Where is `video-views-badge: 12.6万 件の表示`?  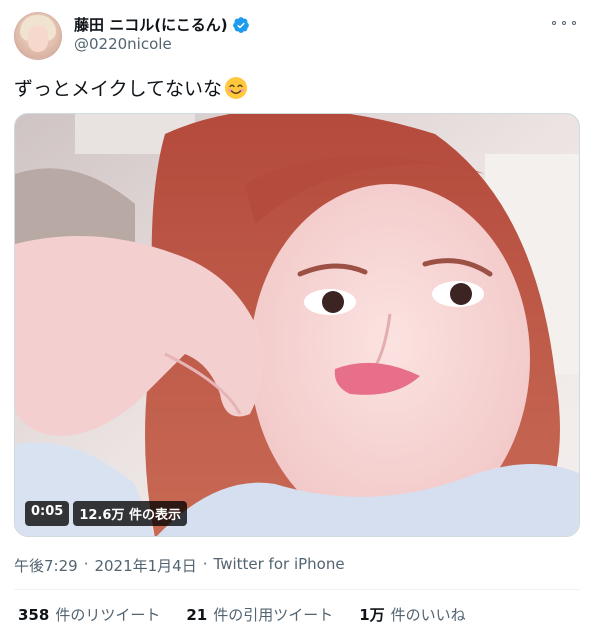 video-views-badge: 12.6万 件の表示 is located at coordinates (130, 513).